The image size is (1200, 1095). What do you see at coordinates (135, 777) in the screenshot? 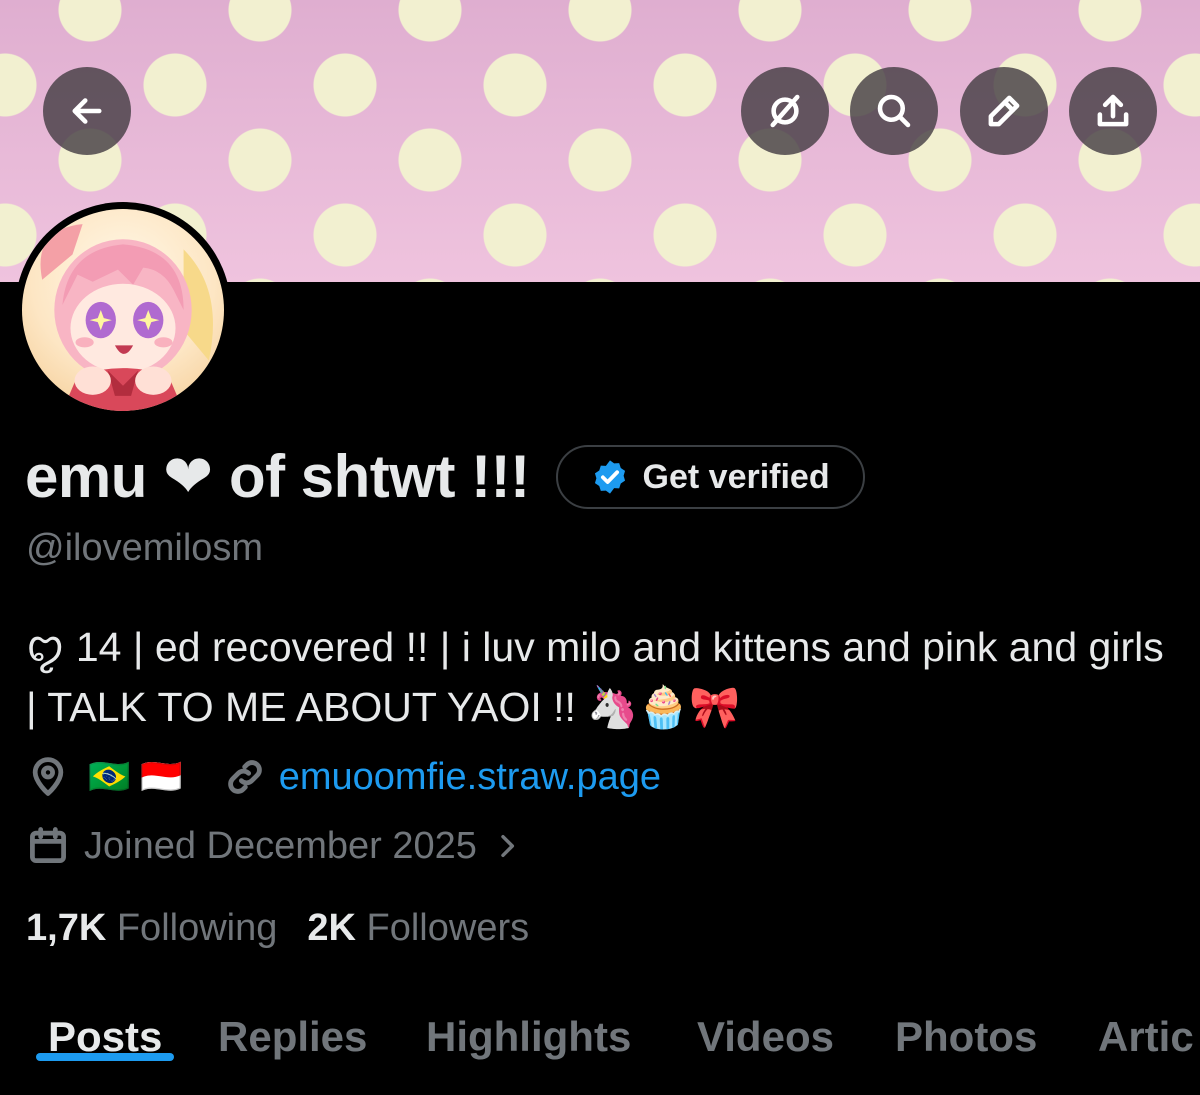
I see `location-flags: 🇧🇷 🇮🇩` at bounding box center [135, 777].